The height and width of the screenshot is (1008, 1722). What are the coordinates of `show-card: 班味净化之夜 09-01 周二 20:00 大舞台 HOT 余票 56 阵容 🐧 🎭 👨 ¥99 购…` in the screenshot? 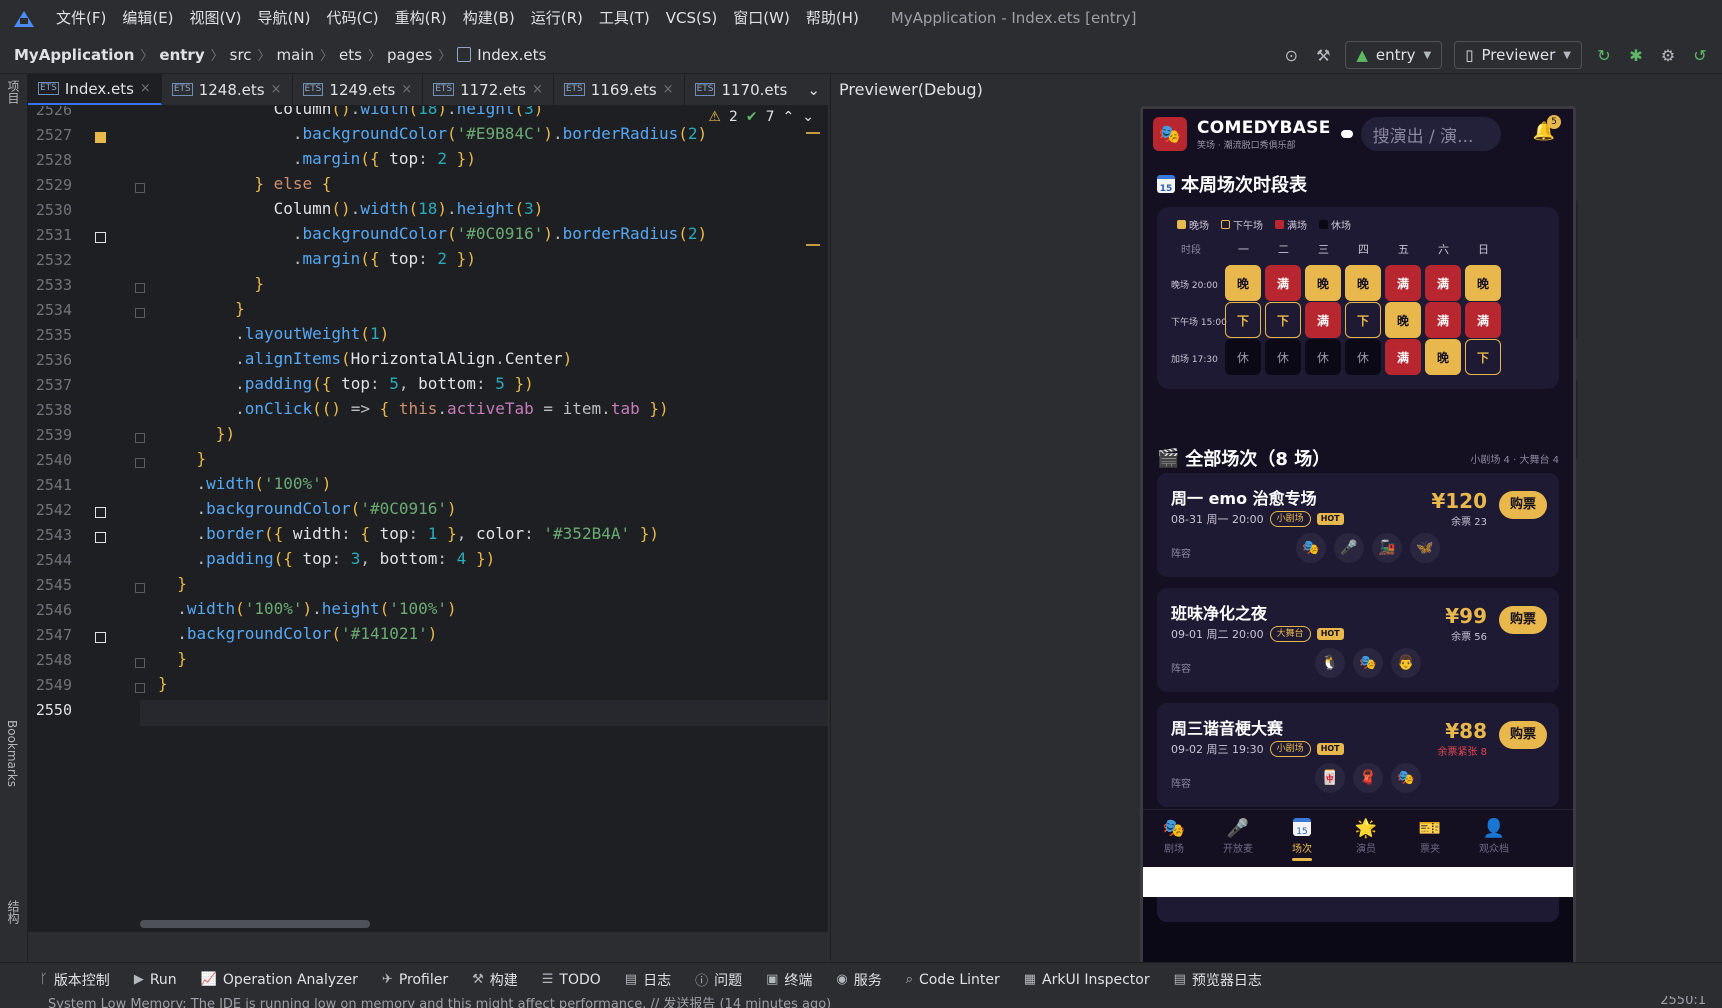 It's located at (1358, 640).